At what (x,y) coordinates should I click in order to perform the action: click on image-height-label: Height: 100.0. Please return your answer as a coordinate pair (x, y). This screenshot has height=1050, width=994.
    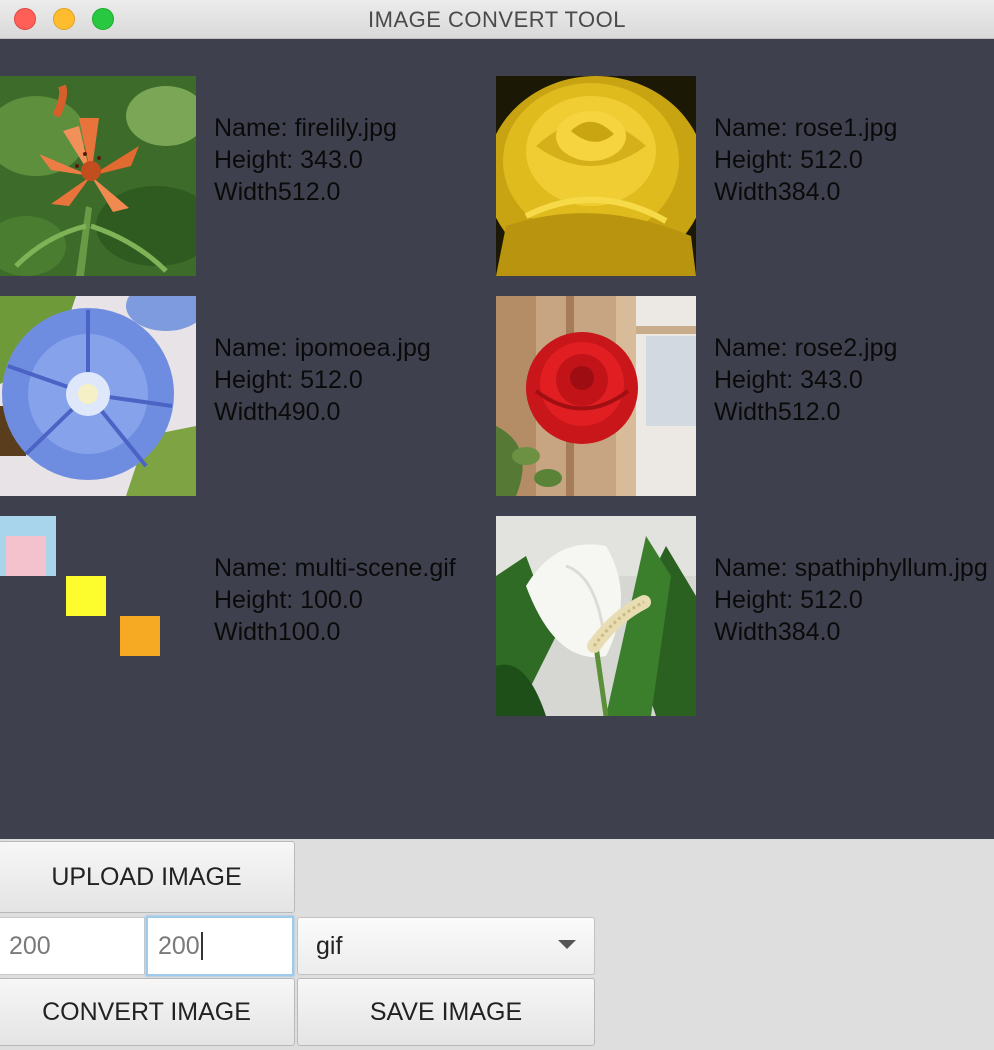
    Looking at the image, I should click on (288, 600).